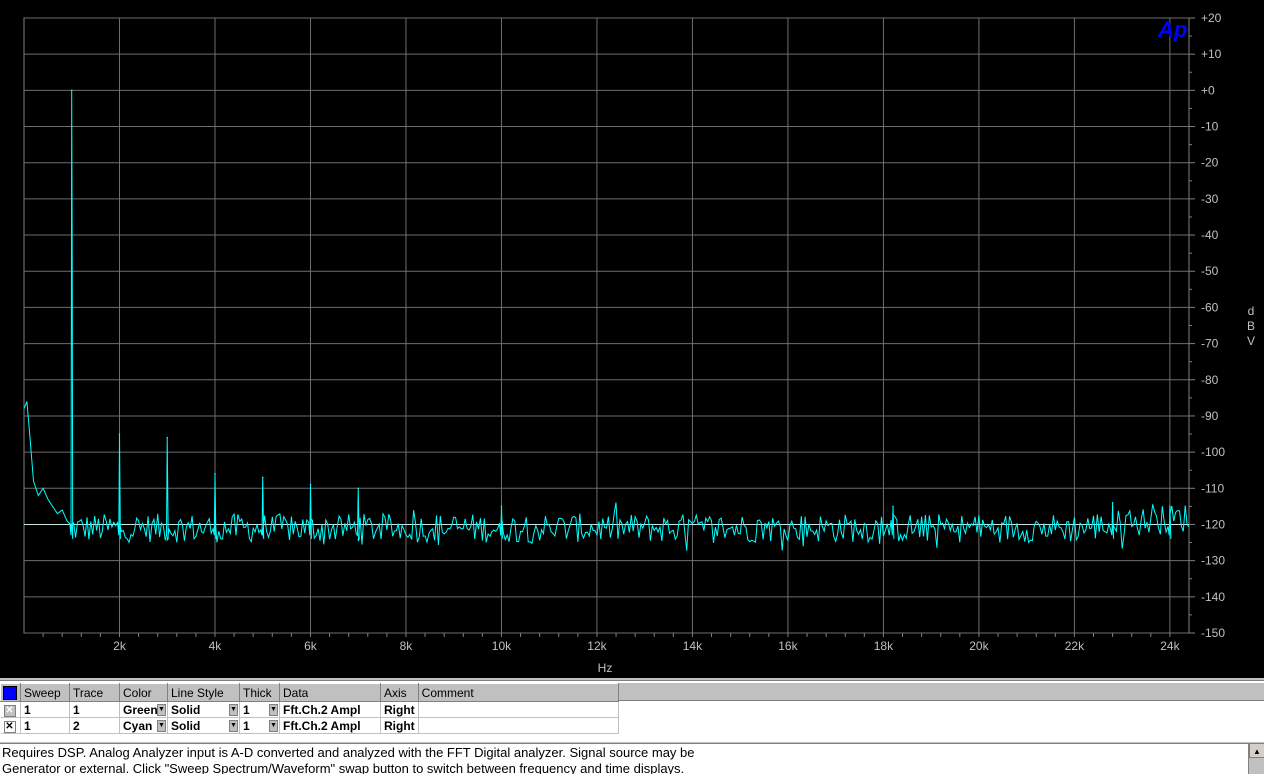 Image resolution: width=1264 pixels, height=774 pixels. What do you see at coordinates (330, 725) in the screenshot?
I see `row-2-data: Fft.Ch.2 Ampl` at bounding box center [330, 725].